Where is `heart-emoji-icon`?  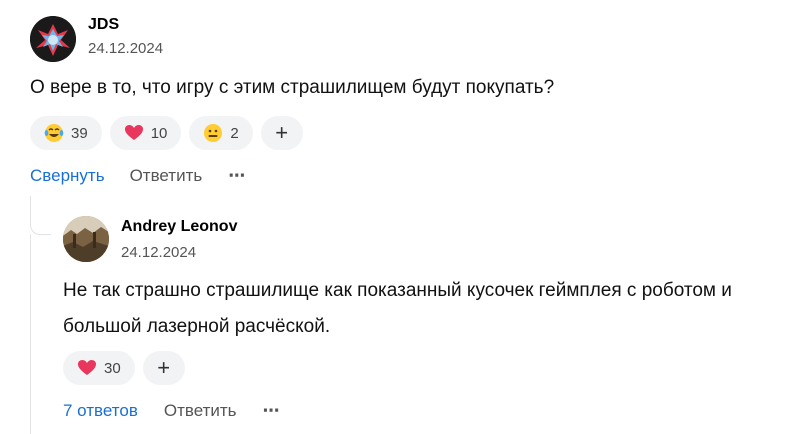 heart-emoji-icon is located at coordinates (87, 368).